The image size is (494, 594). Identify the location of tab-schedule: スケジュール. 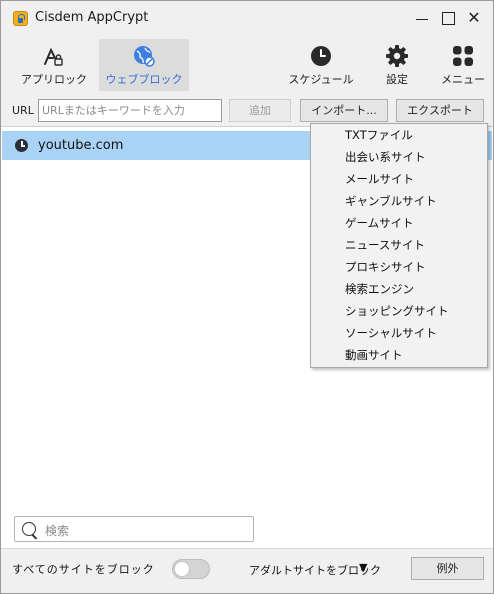
(321, 65).